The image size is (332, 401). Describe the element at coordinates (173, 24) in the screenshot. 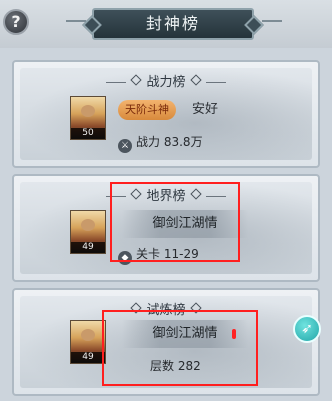

I see `page-title: 封神榜` at that location.